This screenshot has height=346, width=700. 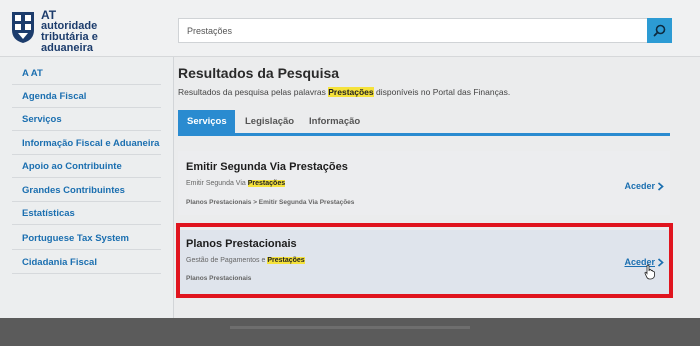 I want to click on search-icon, so click(x=659, y=30).